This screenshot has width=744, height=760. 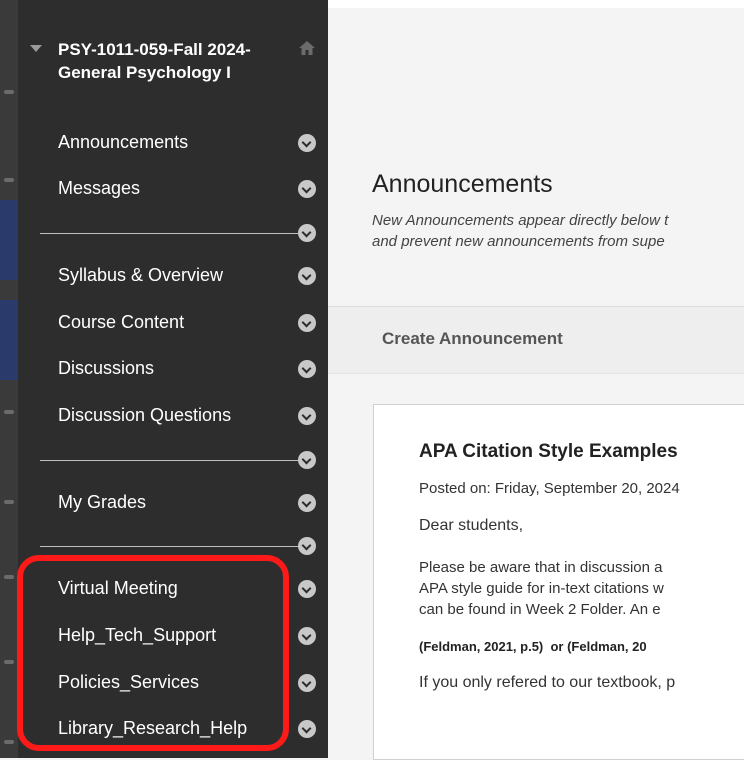 What do you see at coordinates (99, 188) in the screenshot?
I see `sidebar-item-label: Messages` at bounding box center [99, 188].